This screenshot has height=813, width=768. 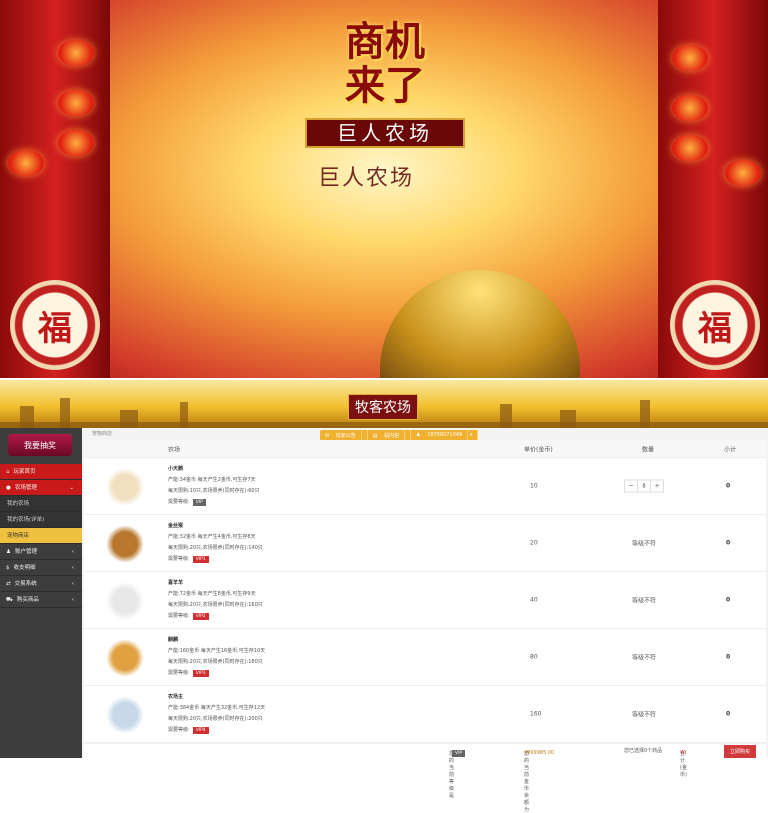 I want to click on home-icon: ⌂, so click(x=8, y=472).